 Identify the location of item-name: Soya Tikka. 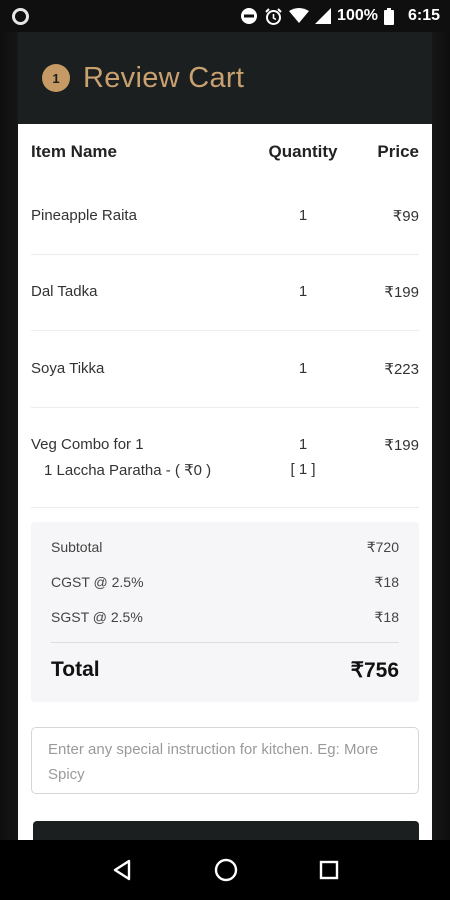
(68, 368).